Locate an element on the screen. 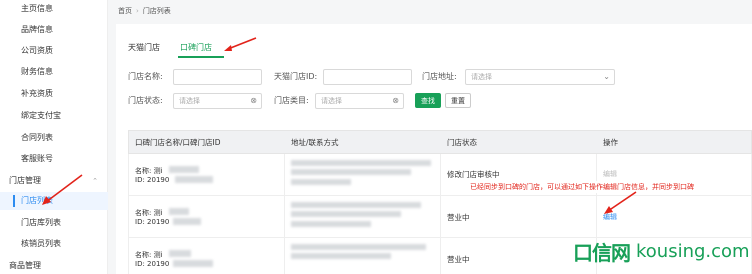 The width and height of the screenshot is (752, 274). sidebar-item-bind-alipay: 绑定支付宝 is located at coordinates (54, 116).